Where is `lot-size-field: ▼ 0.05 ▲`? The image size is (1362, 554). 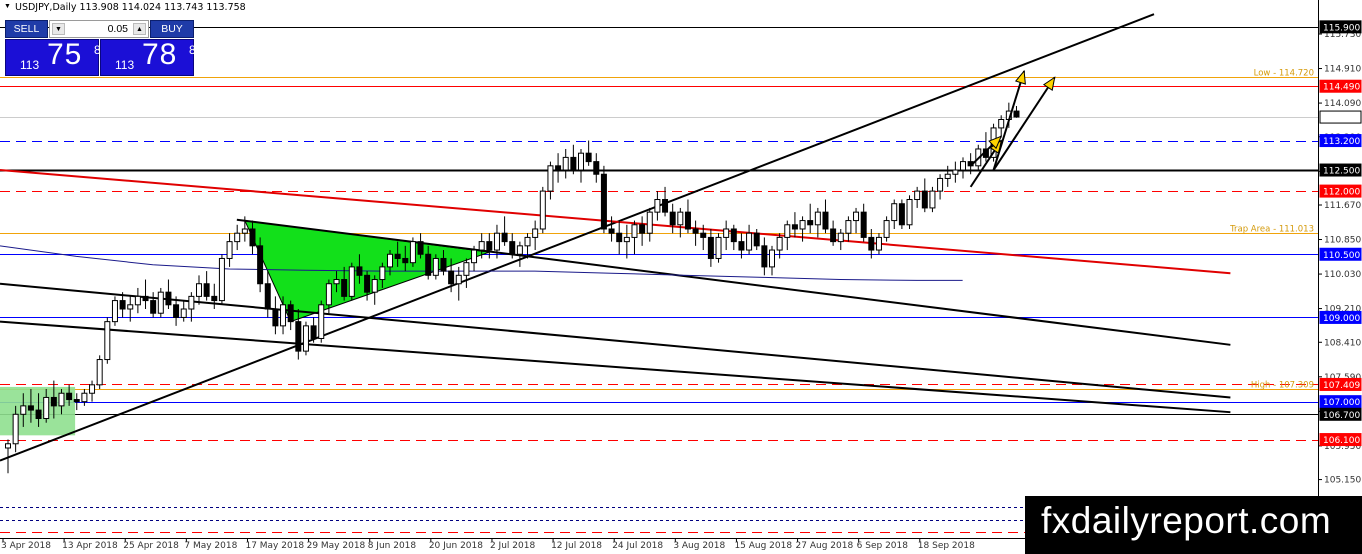
lot-size-field: ▼ 0.05 ▲ is located at coordinates (99, 29).